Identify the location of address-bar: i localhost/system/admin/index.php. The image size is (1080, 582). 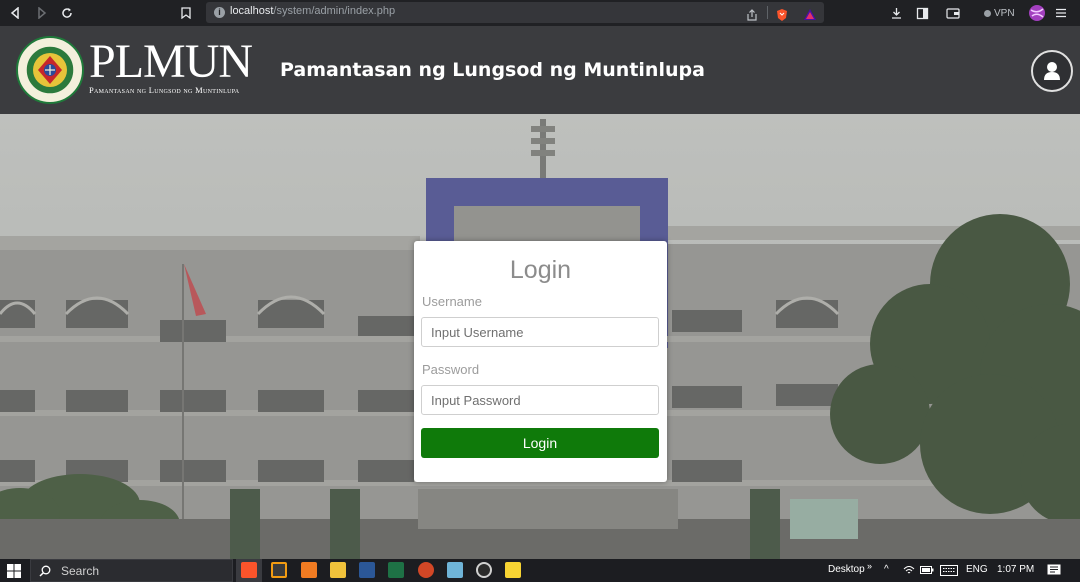
(515, 12).